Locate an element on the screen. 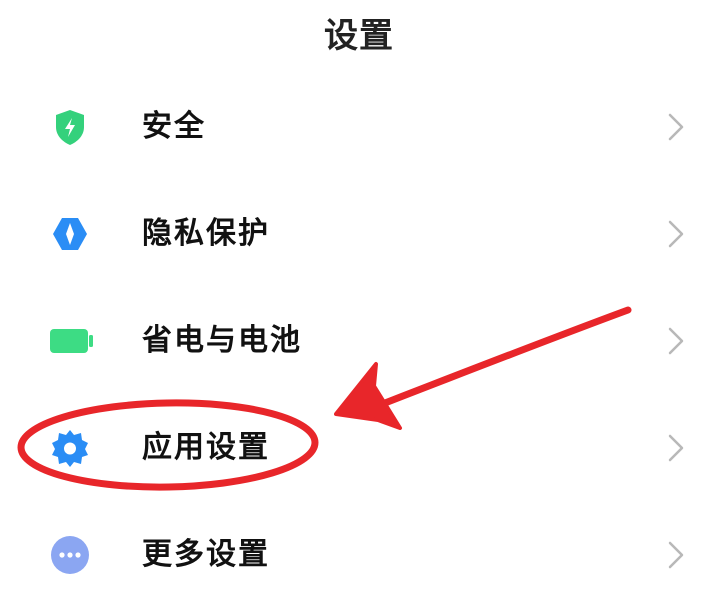  settings-item-label: 安全 is located at coordinates (174, 126).